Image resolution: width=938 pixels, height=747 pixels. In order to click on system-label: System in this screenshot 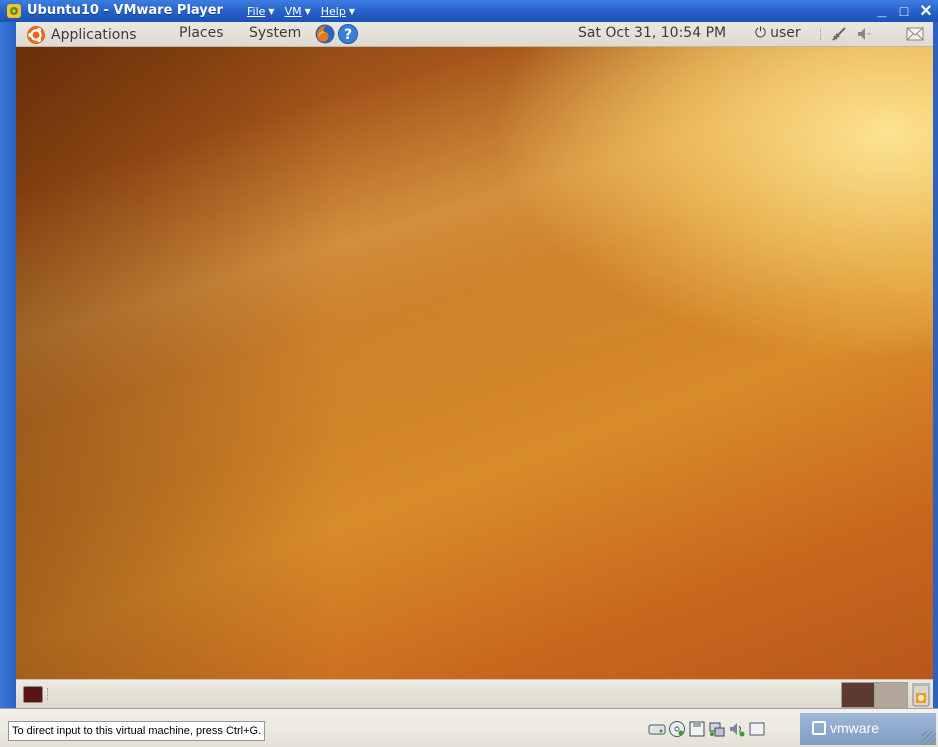, I will do `click(275, 33)`.